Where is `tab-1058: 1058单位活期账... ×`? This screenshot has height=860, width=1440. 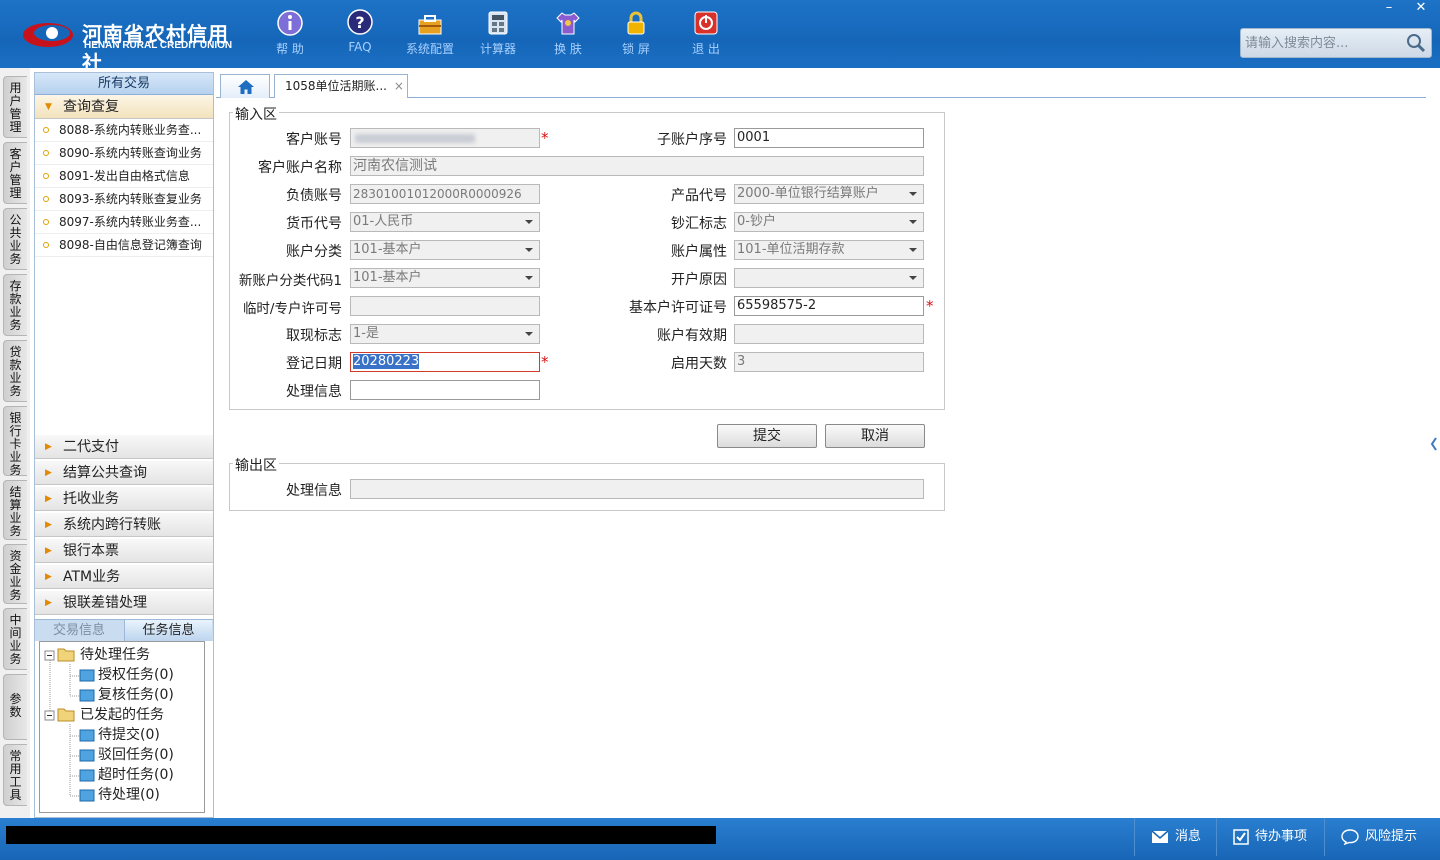
tab-1058: 1058单位活期账... × is located at coordinates (341, 86).